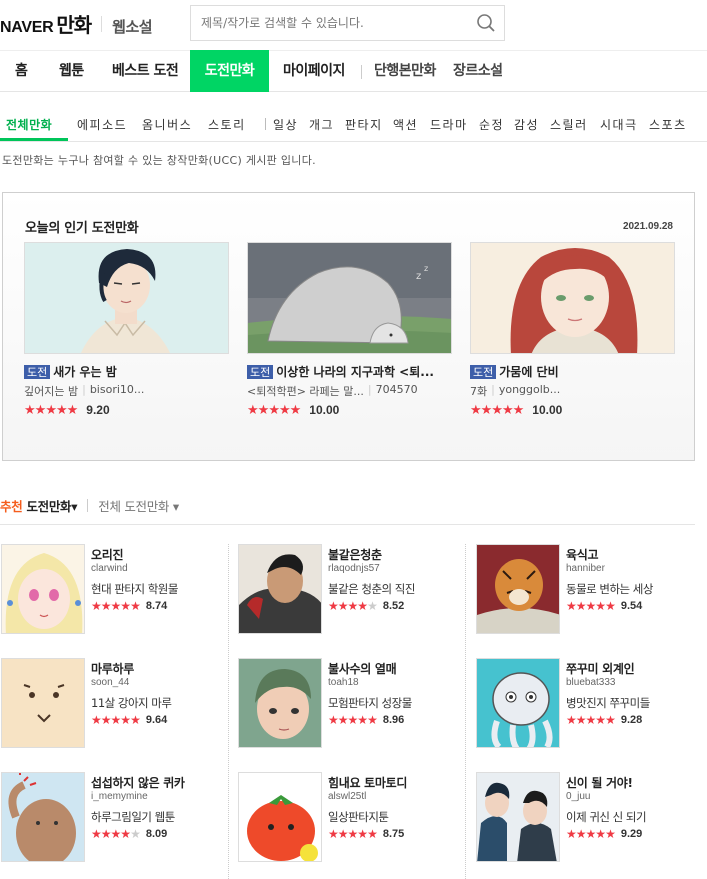 Image resolution: width=707 pixels, height=879 pixels. I want to click on comic-title: 불같은청춘, so click(355, 554).